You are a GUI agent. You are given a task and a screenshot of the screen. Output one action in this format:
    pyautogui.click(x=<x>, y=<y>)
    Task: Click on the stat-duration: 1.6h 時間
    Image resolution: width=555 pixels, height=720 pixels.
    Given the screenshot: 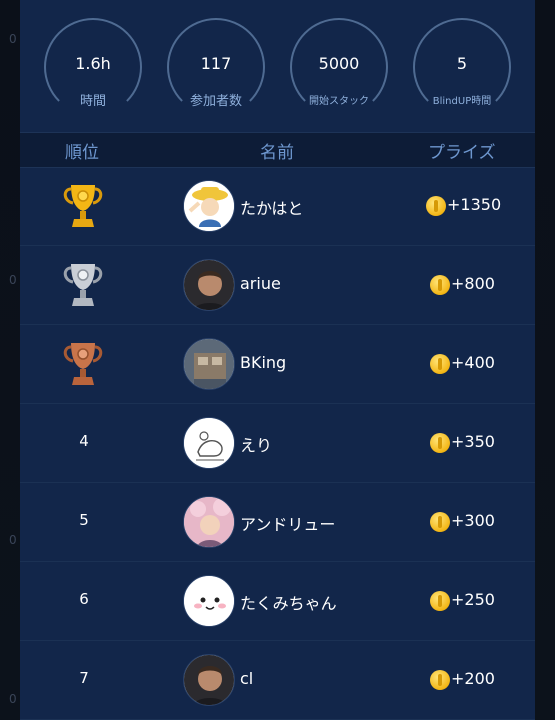 What is the action you would take?
    pyautogui.click(x=93, y=73)
    